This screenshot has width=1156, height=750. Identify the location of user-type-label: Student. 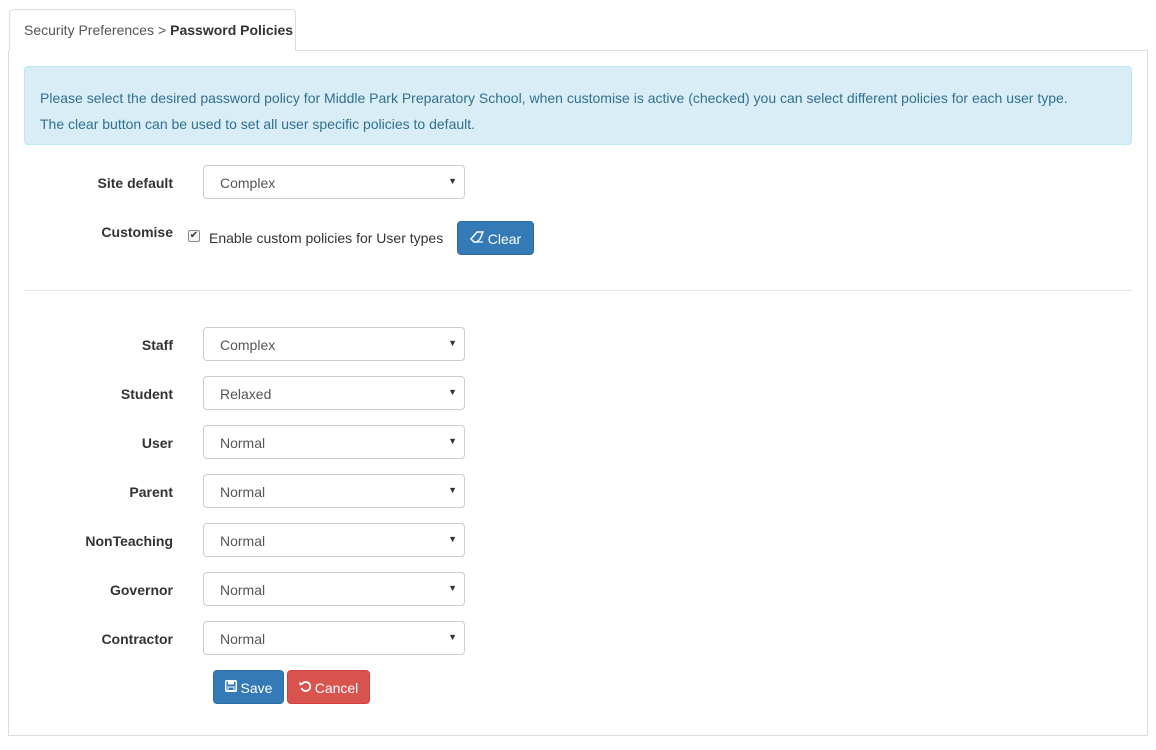
(146, 394).